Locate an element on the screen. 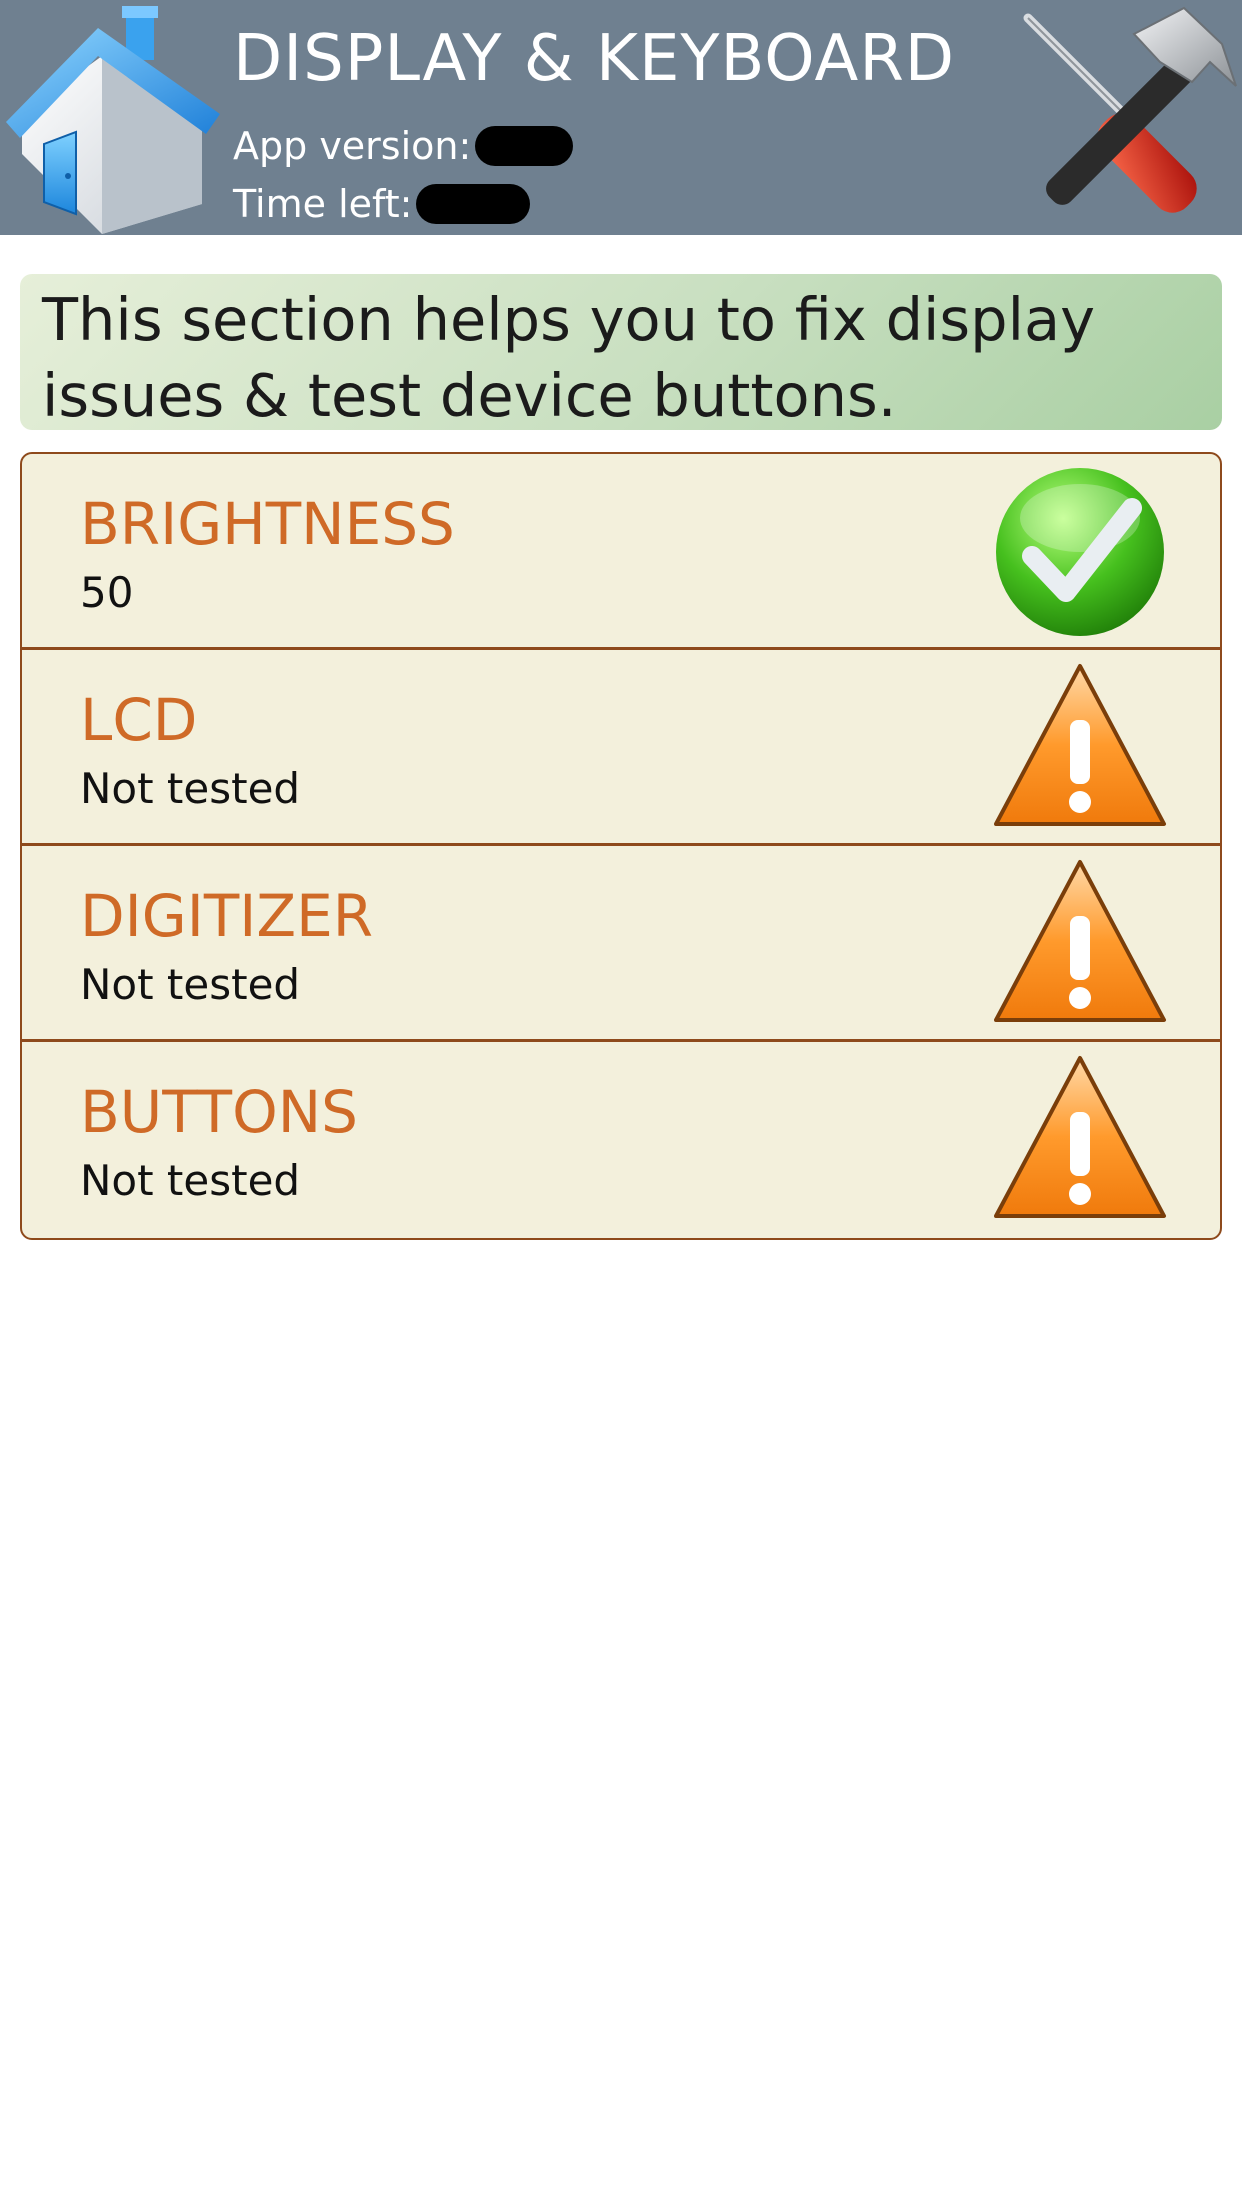  home-icon is located at coordinates (113, 120).